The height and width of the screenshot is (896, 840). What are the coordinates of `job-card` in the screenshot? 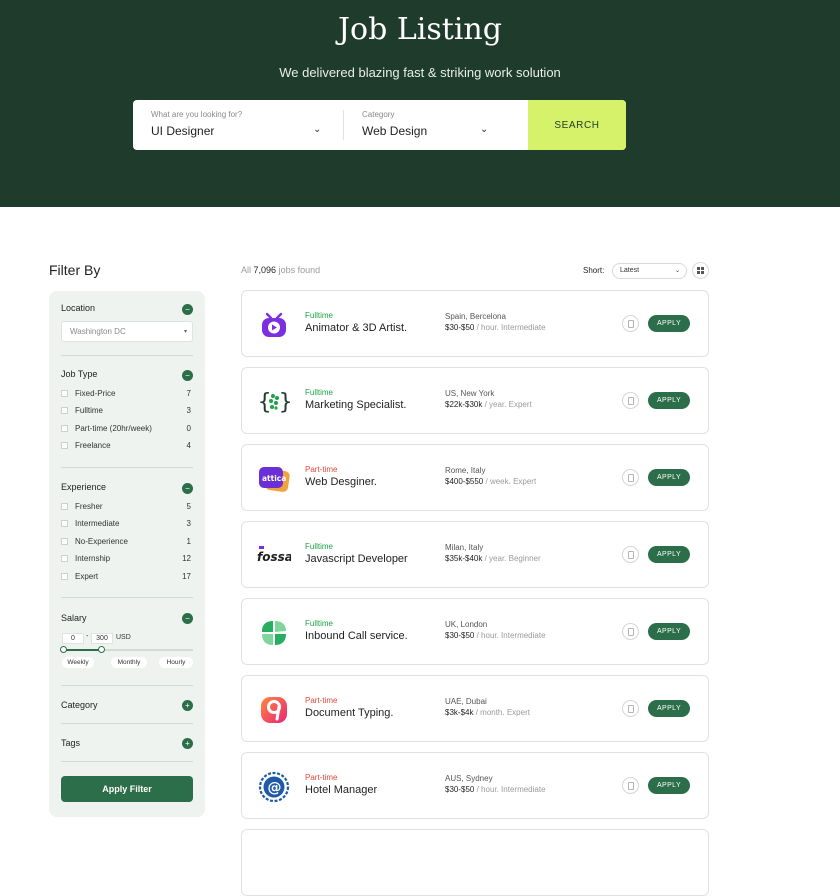 It's located at (475, 862).